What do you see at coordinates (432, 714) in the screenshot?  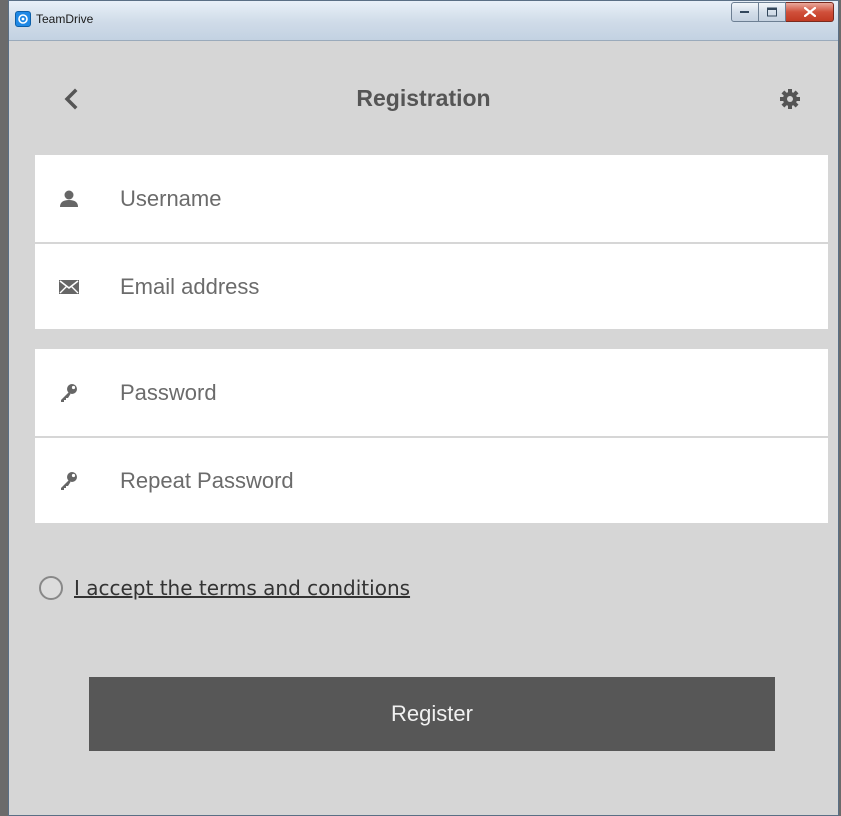 I see `register-button: Register` at bounding box center [432, 714].